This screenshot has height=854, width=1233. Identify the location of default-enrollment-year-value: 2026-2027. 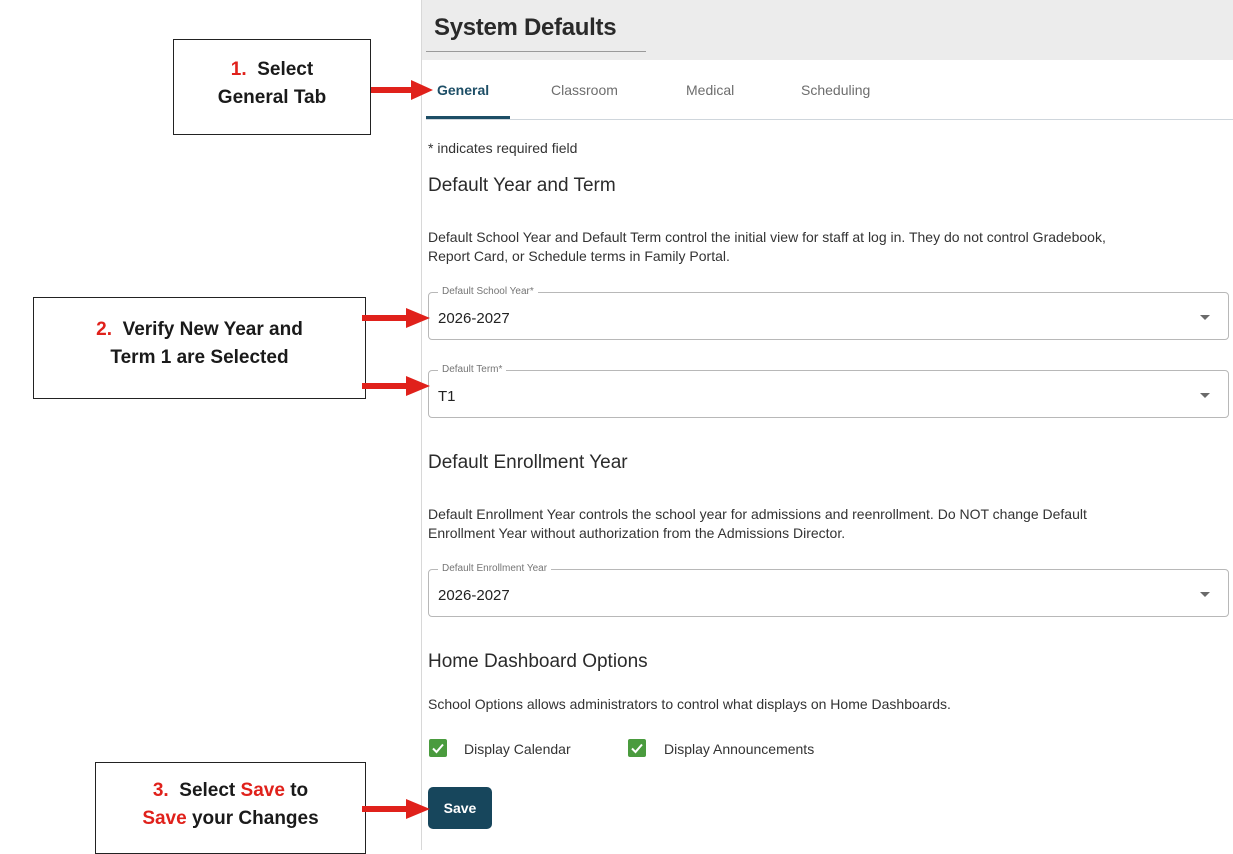
(474, 595).